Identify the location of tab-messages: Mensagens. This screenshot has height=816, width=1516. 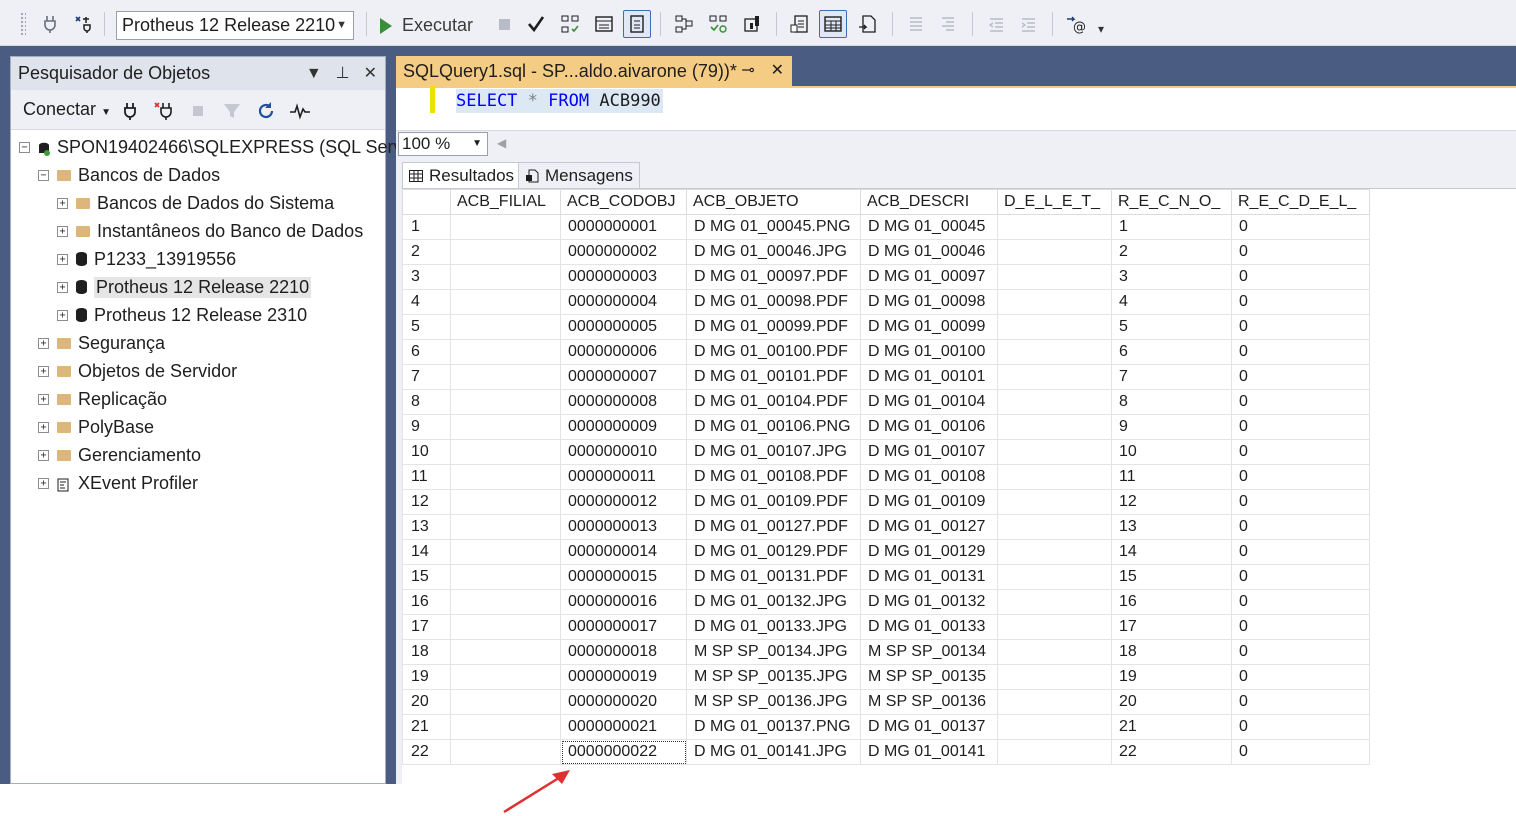
(579, 175).